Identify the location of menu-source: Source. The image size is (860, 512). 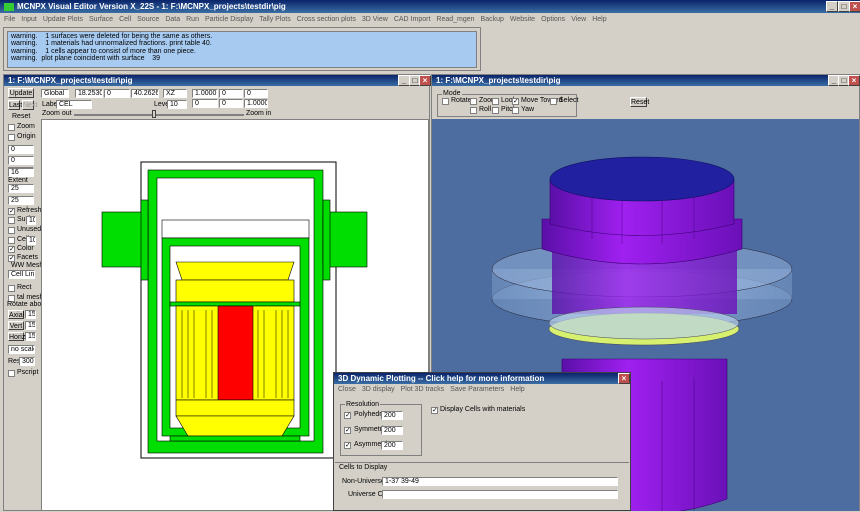
(148, 19).